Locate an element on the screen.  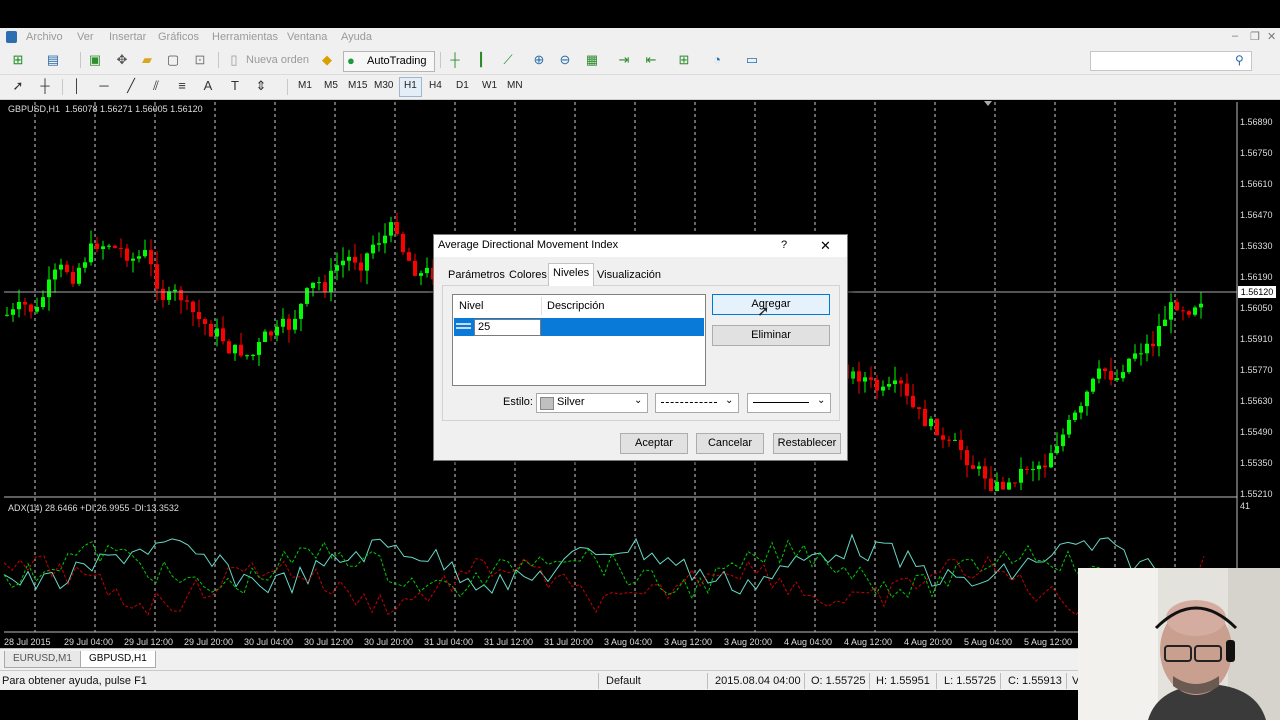
menu-graficos: Gráficos is located at coordinates (178, 37).